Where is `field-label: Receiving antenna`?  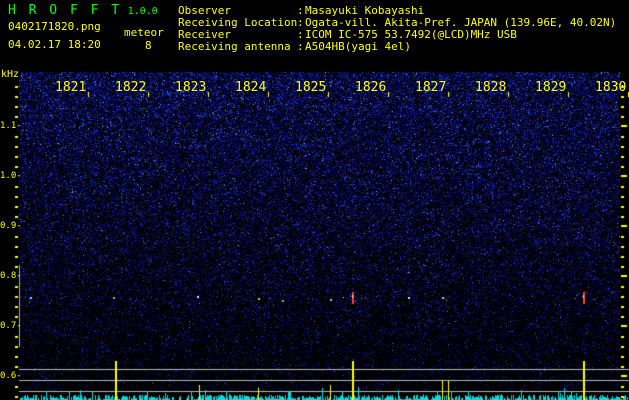 field-label: Receiving antenna is located at coordinates (234, 46).